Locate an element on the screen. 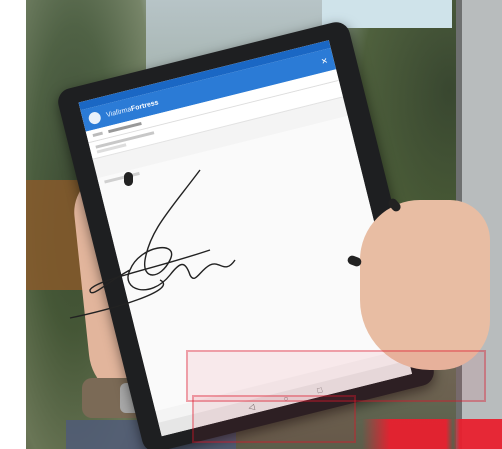  signature-stroke is located at coordinates (152, 244).